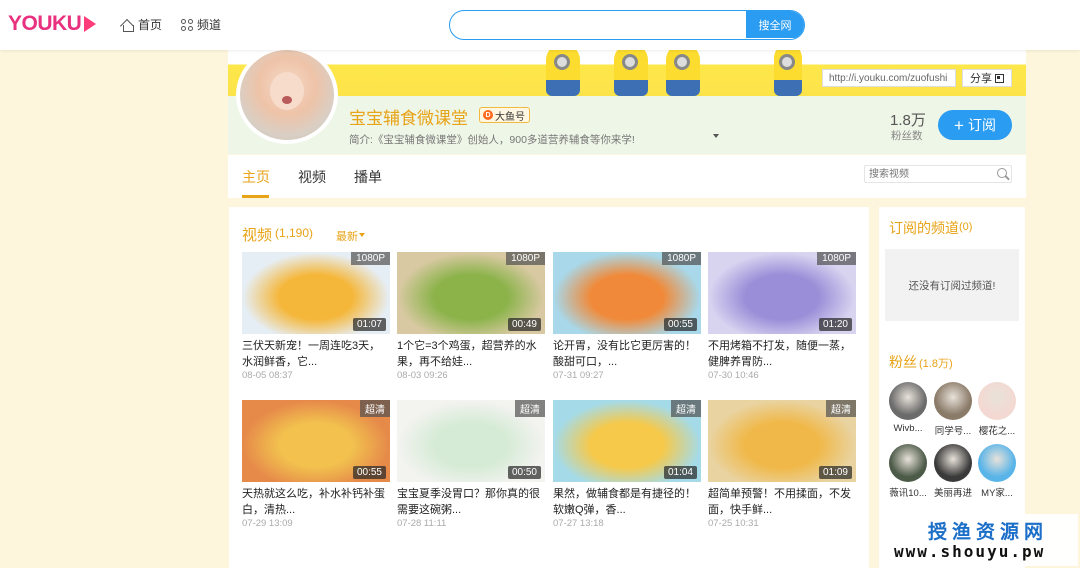  I want to click on video-date: 08-05 08:37, so click(267, 375).